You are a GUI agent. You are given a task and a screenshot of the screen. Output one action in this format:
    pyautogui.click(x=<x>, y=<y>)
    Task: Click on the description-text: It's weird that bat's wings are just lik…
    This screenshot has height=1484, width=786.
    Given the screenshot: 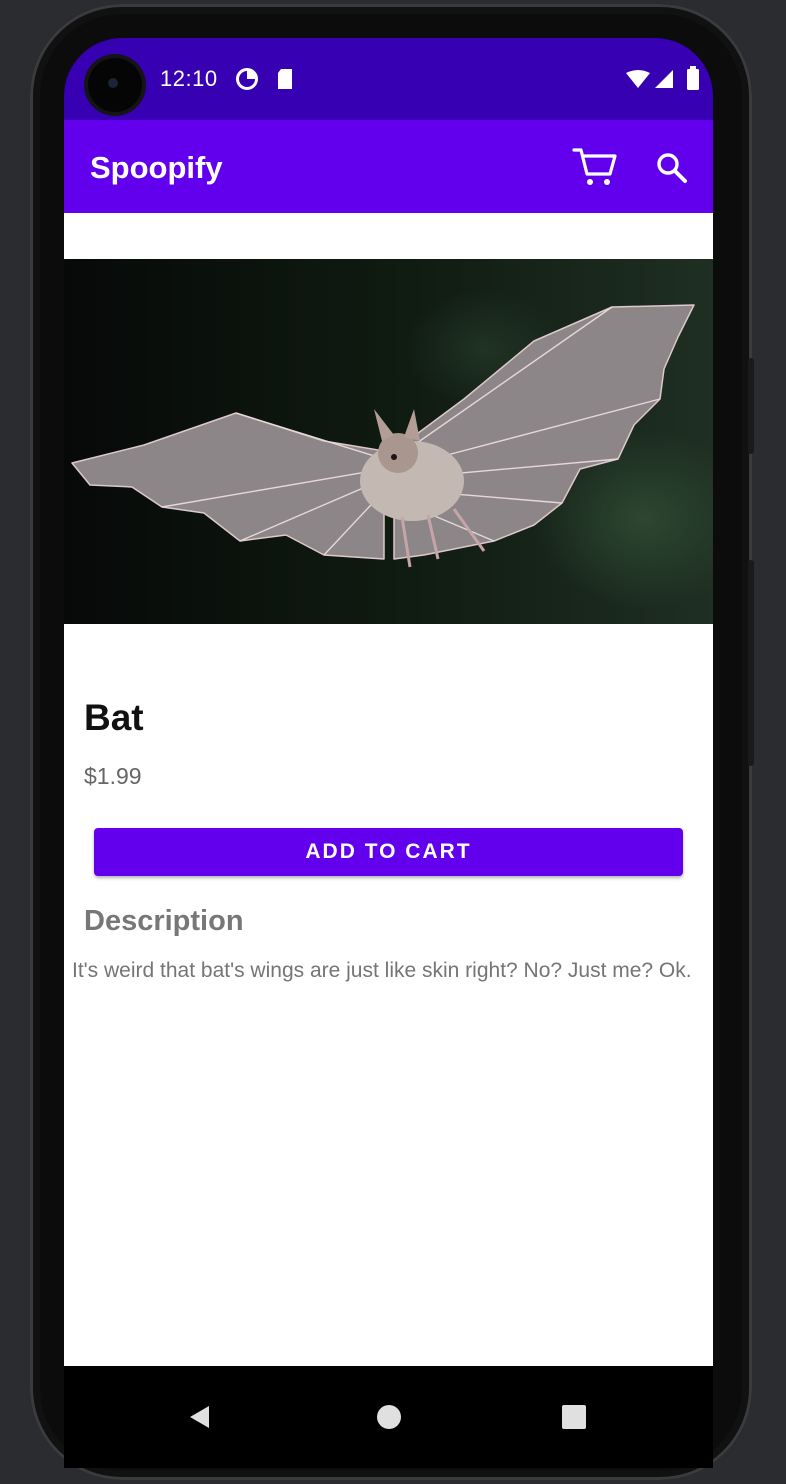 What is the action you would take?
    pyautogui.click(x=382, y=970)
    